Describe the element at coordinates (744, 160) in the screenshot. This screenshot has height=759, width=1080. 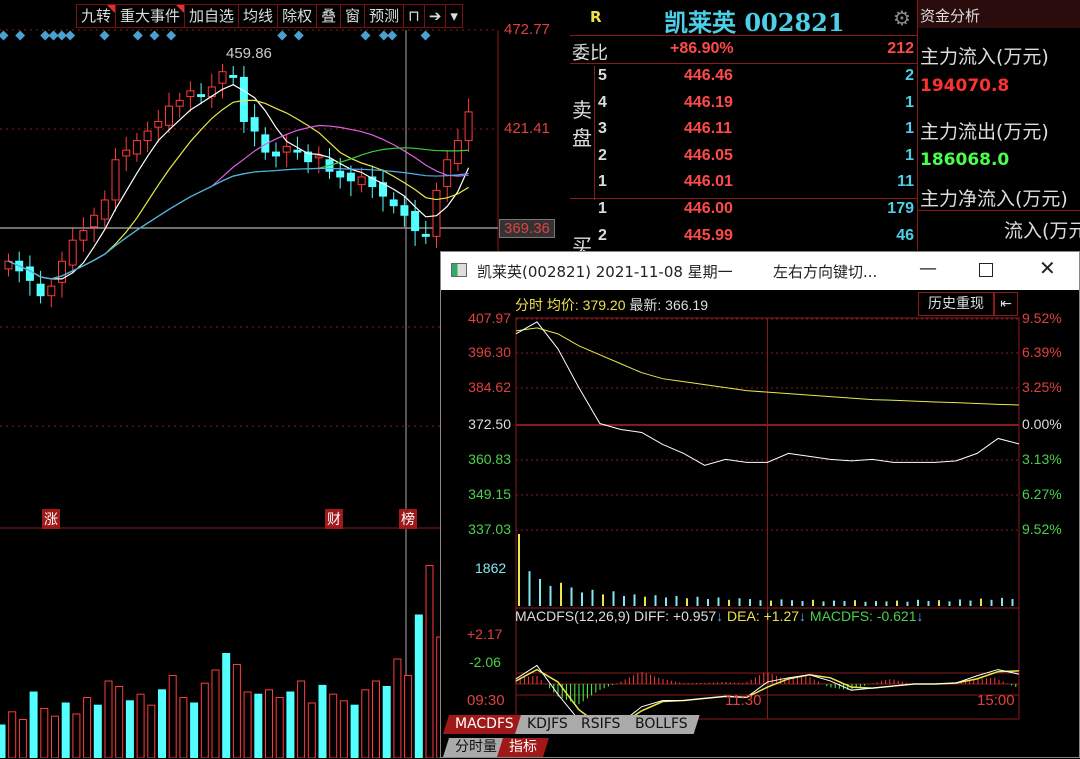
I see `sell-row: 2 446.05 1` at that location.